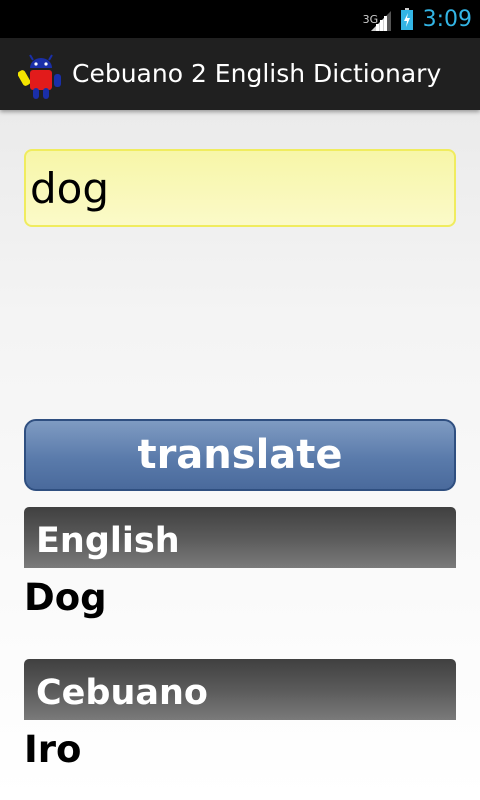  Describe the element at coordinates (41, 75) in the screenshot. I see `android-robot-icon` at that location.